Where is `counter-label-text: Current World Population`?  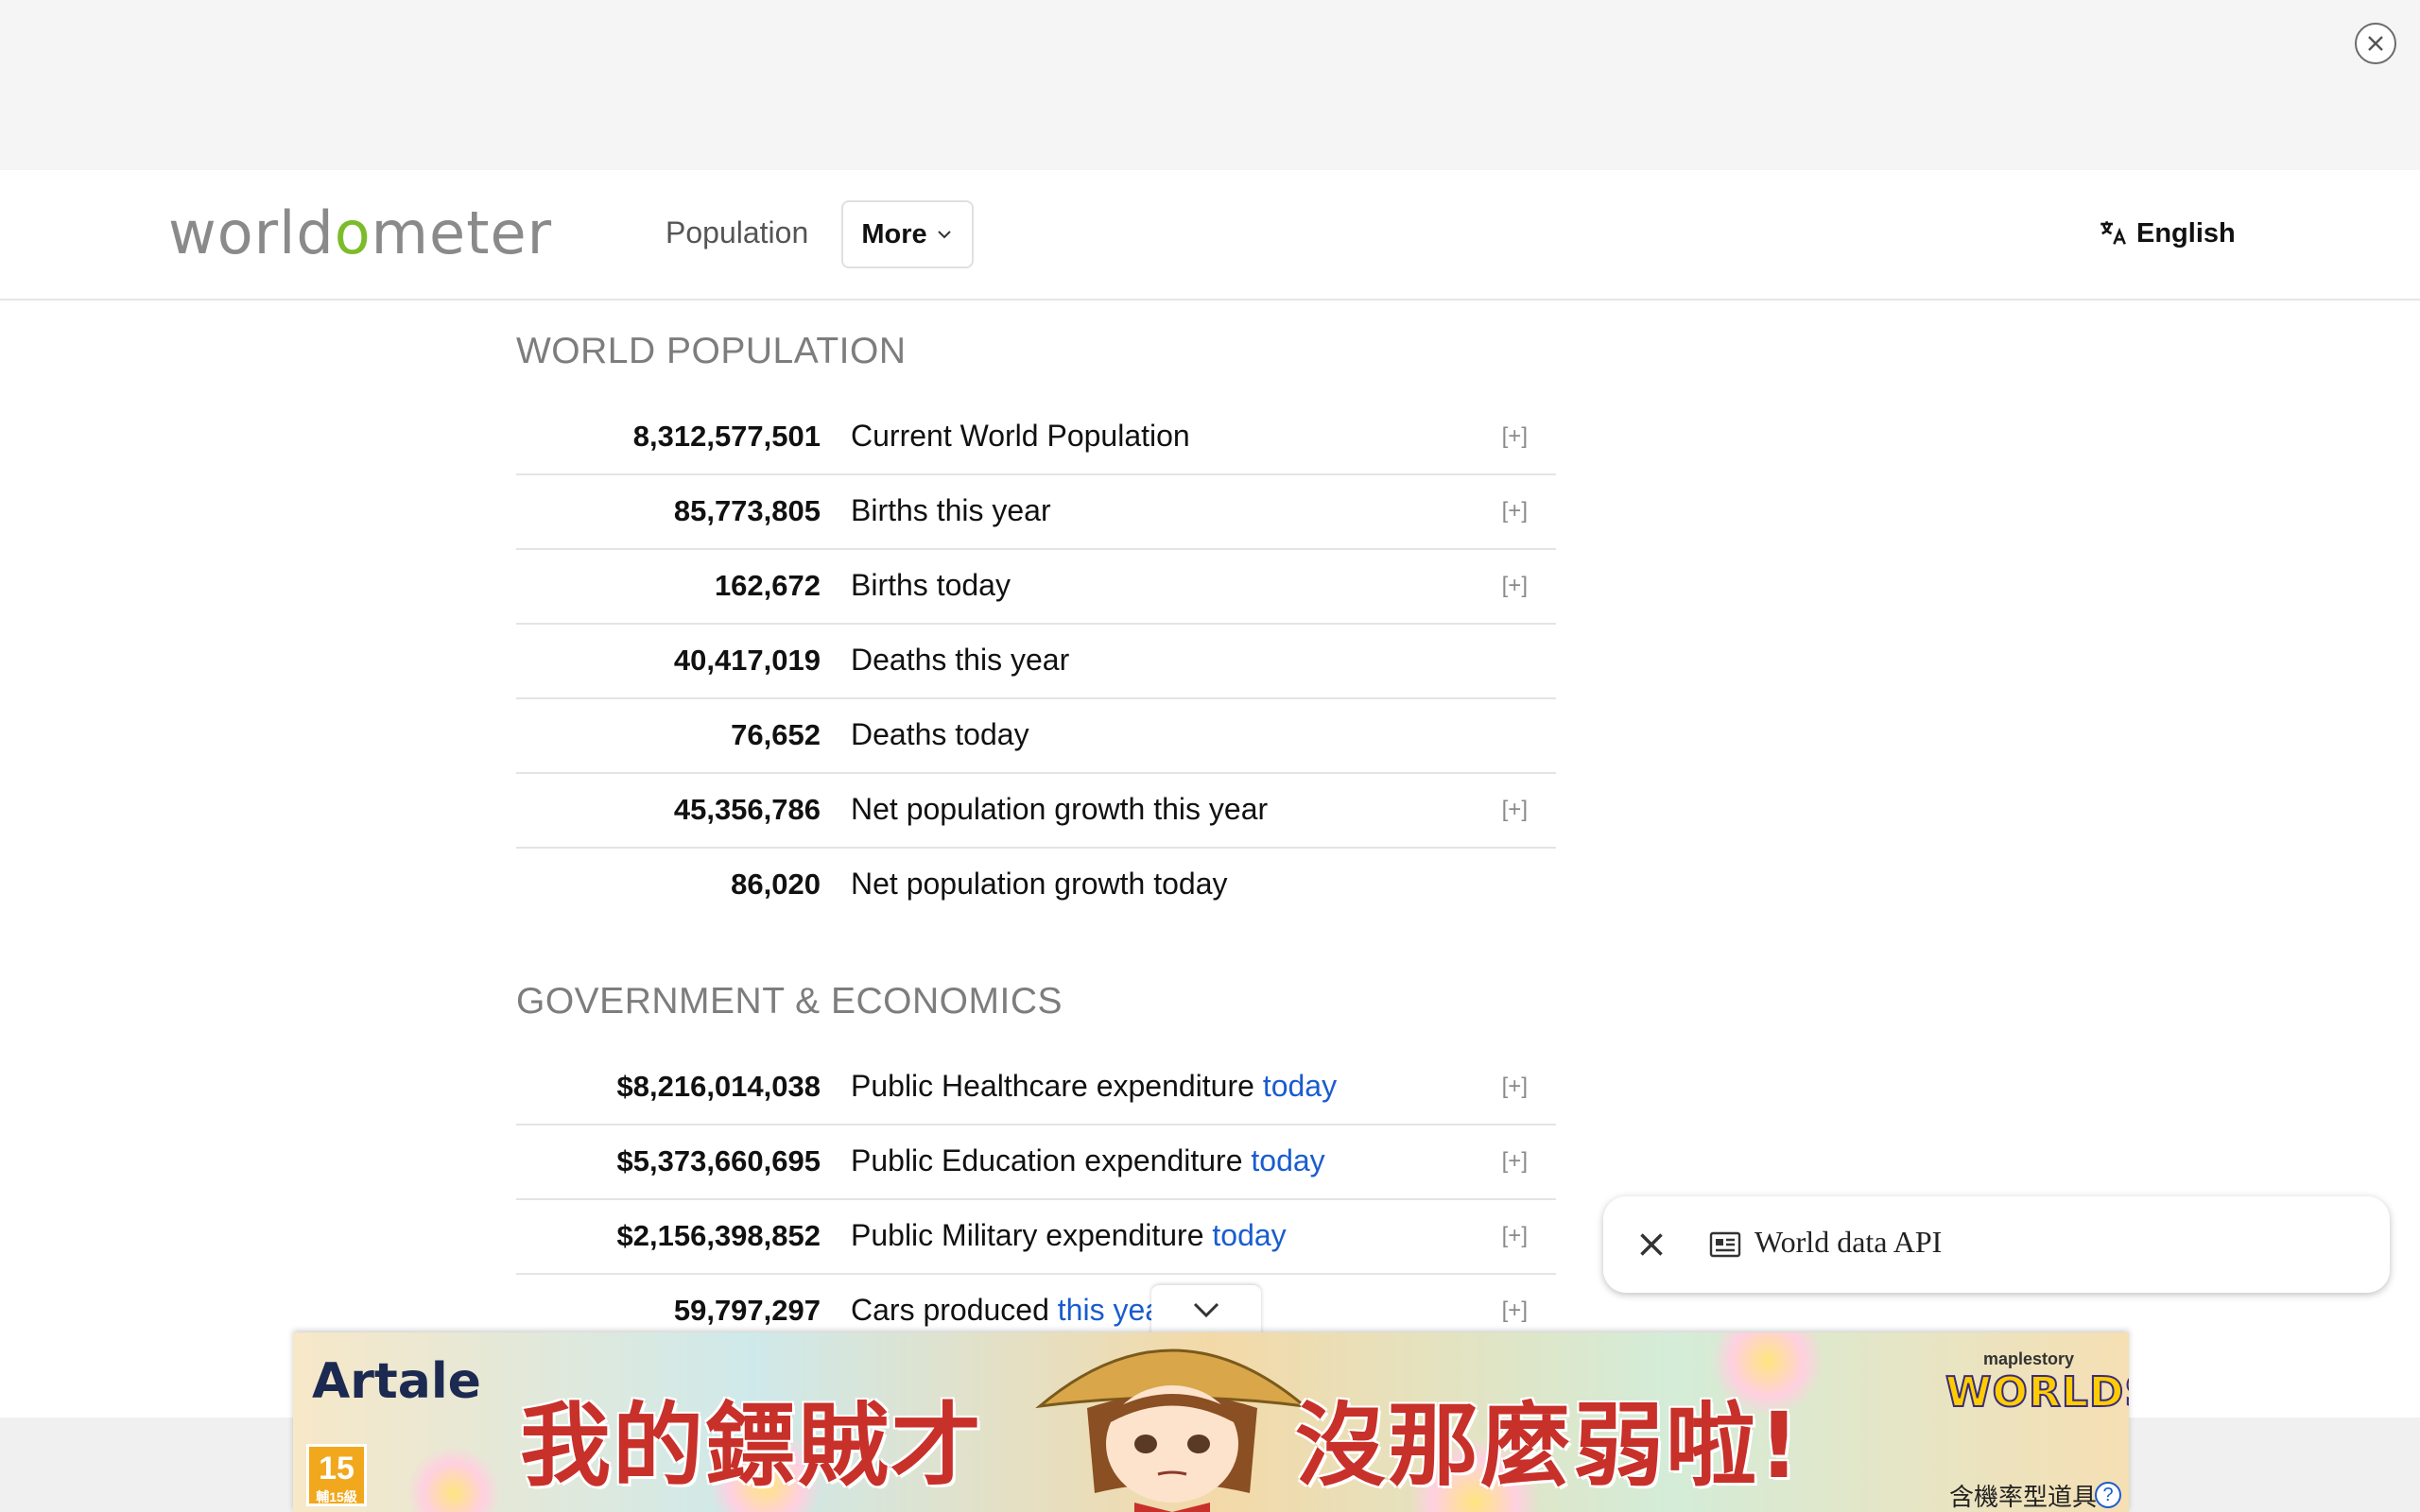
counter-label-text: Current World Population is located at coordinates (1020, 436).